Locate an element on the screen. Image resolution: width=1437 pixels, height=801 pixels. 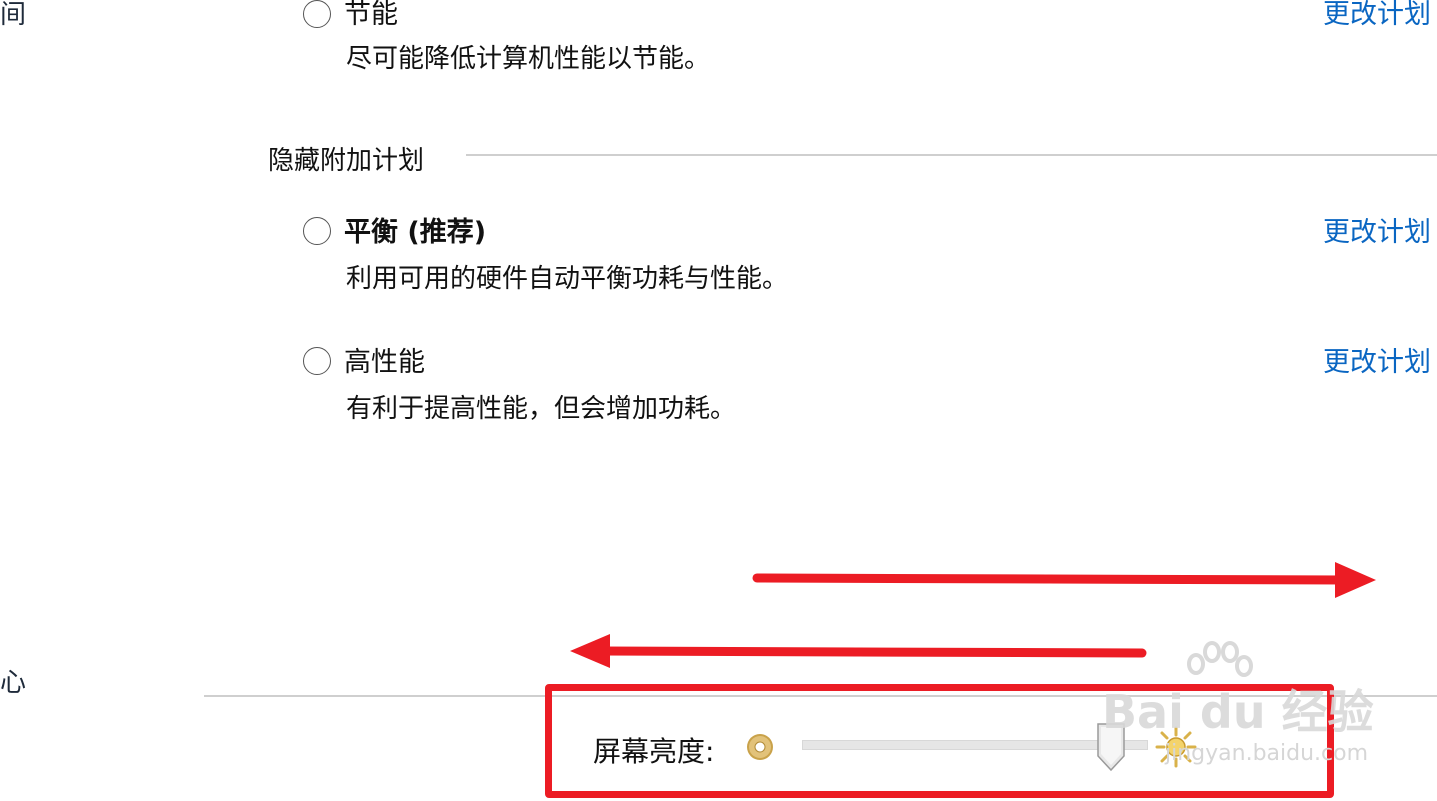
screen-brightness-label: 屏幕亮度: is located at coordinates (654, 751).